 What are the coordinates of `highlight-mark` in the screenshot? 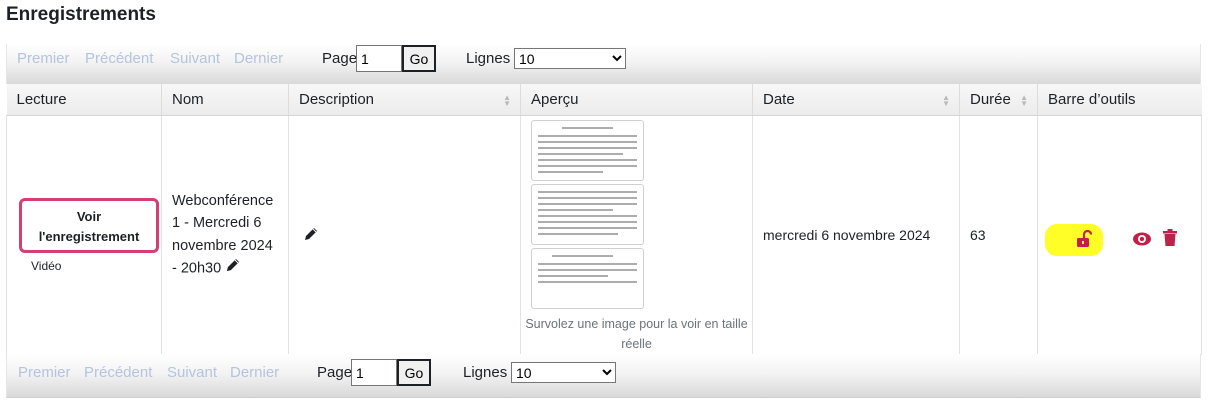 It's located at (1074, 239).